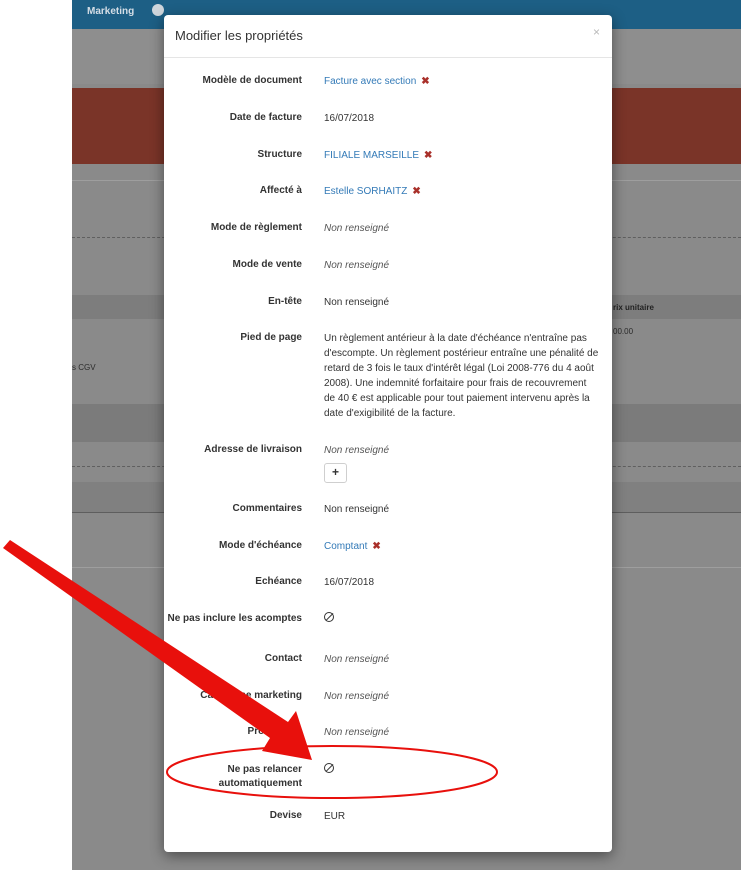 The height and width of the screenshot is (870, 741). What do you see at coordinates (234, 618) in the screenshot?
I see `field-label: Ne pas inclure les acomptes` at bounding box center [234, 618].